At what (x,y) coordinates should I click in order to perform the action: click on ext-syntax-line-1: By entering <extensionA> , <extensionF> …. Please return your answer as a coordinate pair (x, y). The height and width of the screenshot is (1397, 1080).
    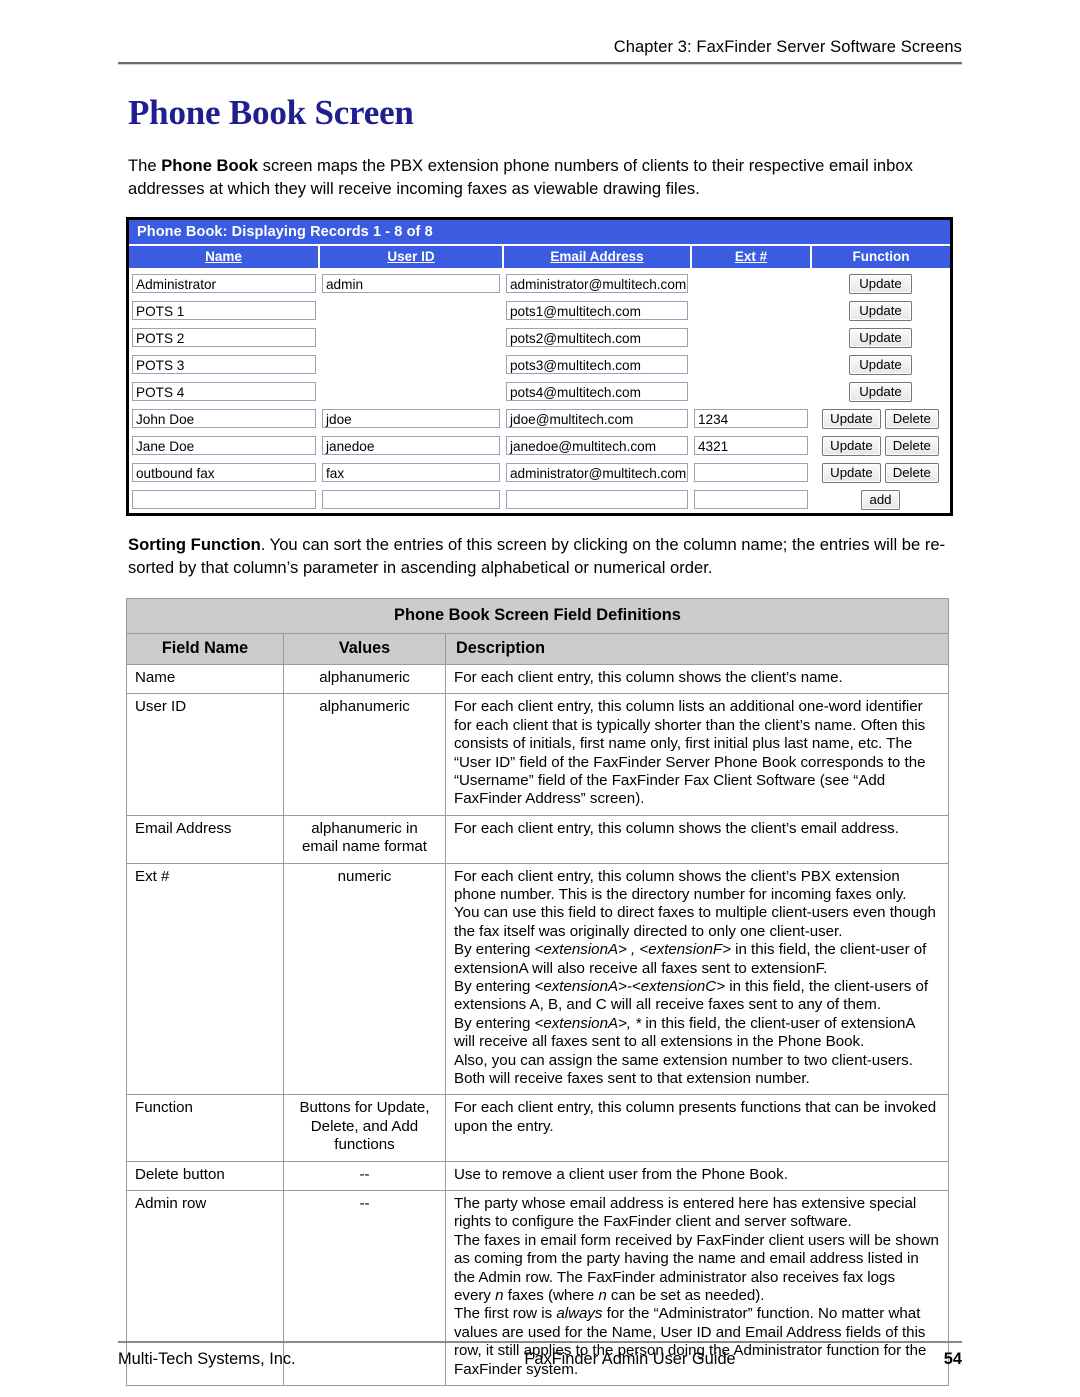
    Looking at the image, I should click on (690, 950).